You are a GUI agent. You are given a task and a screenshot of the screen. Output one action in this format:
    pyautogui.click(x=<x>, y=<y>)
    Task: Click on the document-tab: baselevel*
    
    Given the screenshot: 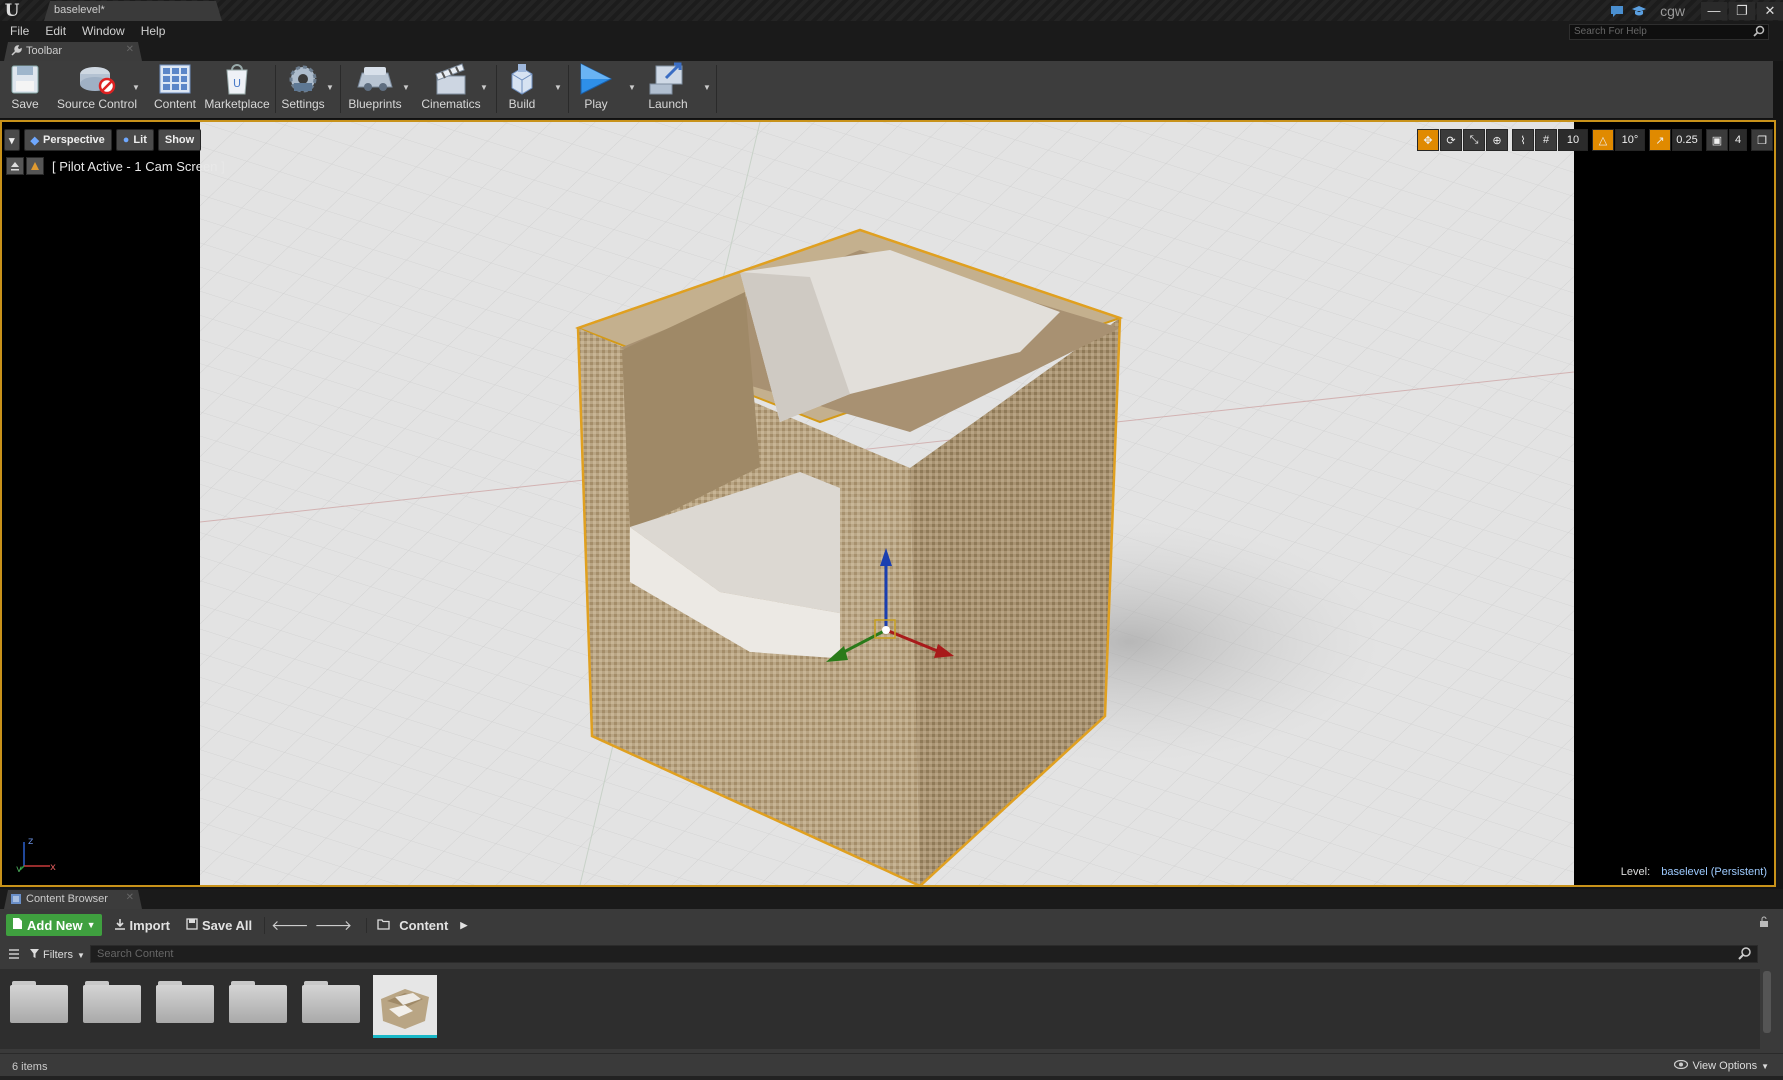 What is the action you would take?
    pyautogui.click(x=133, y=11)
    